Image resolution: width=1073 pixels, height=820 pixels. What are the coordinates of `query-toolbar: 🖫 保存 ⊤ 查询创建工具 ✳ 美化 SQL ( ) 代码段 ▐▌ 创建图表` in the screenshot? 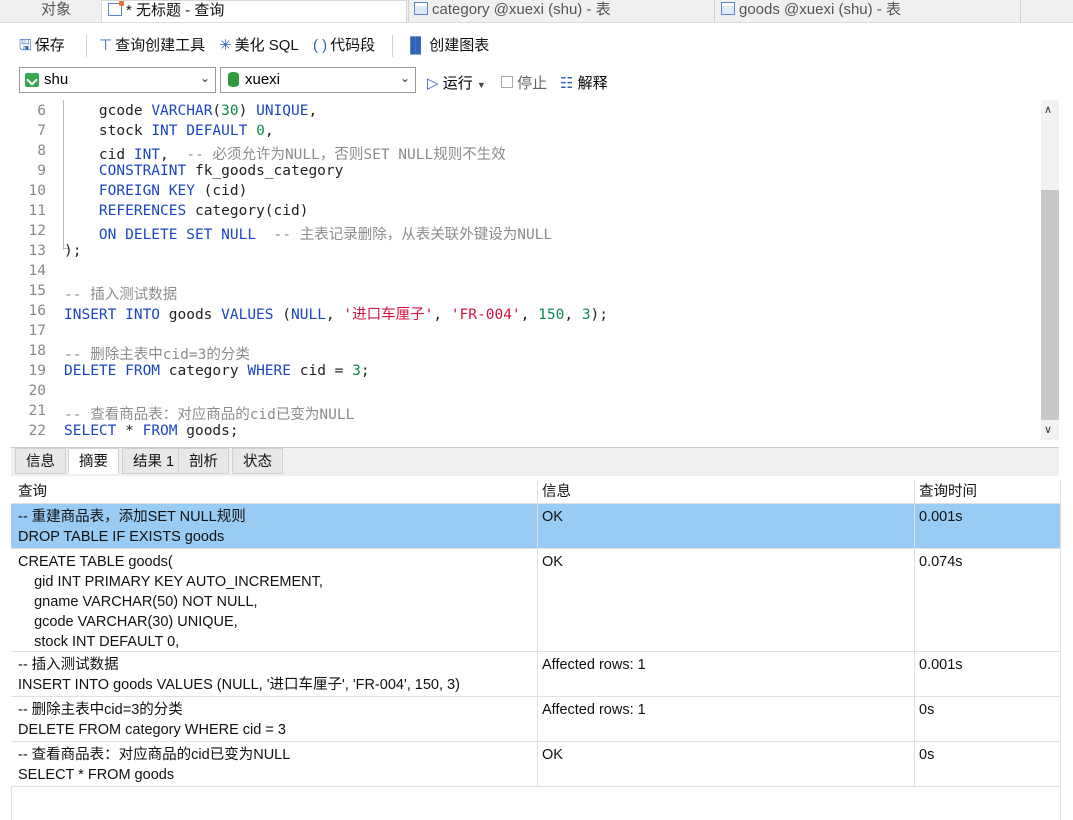 It's located at (536, 45).